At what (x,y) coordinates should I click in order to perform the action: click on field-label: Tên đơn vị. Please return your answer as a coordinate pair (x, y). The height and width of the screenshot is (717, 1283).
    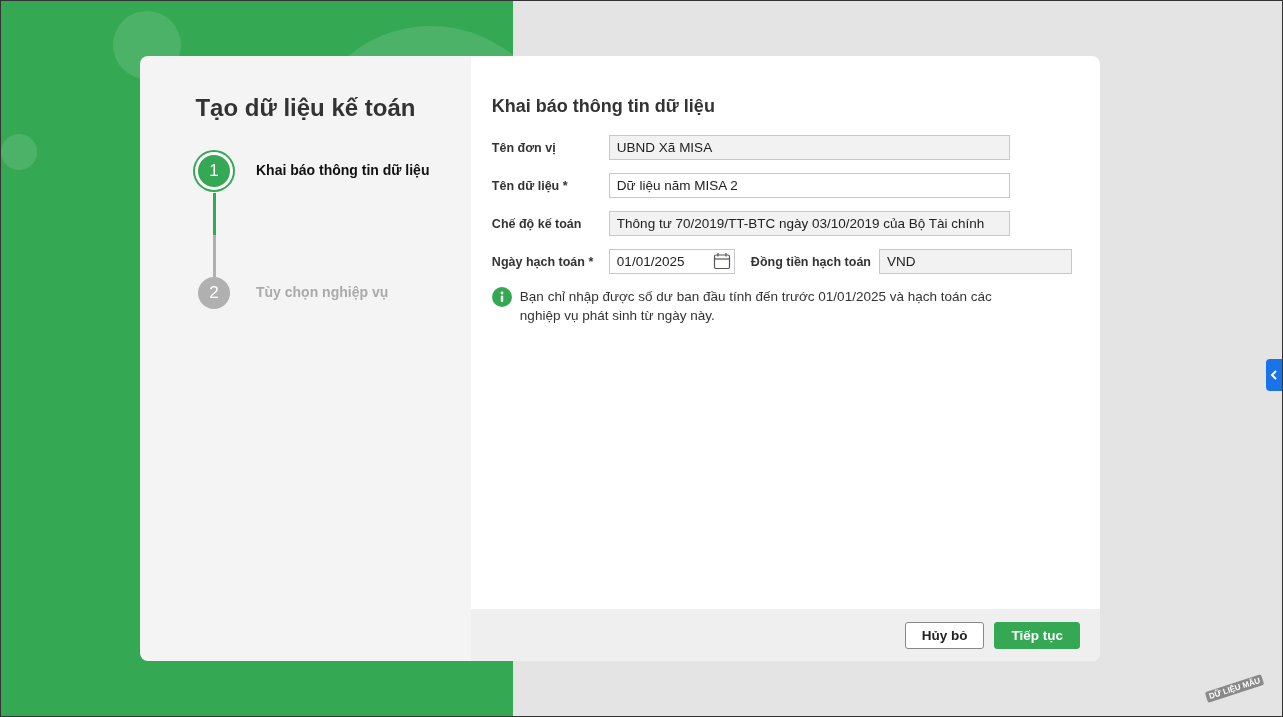
    Looking at the image, I should click on (524, 147).